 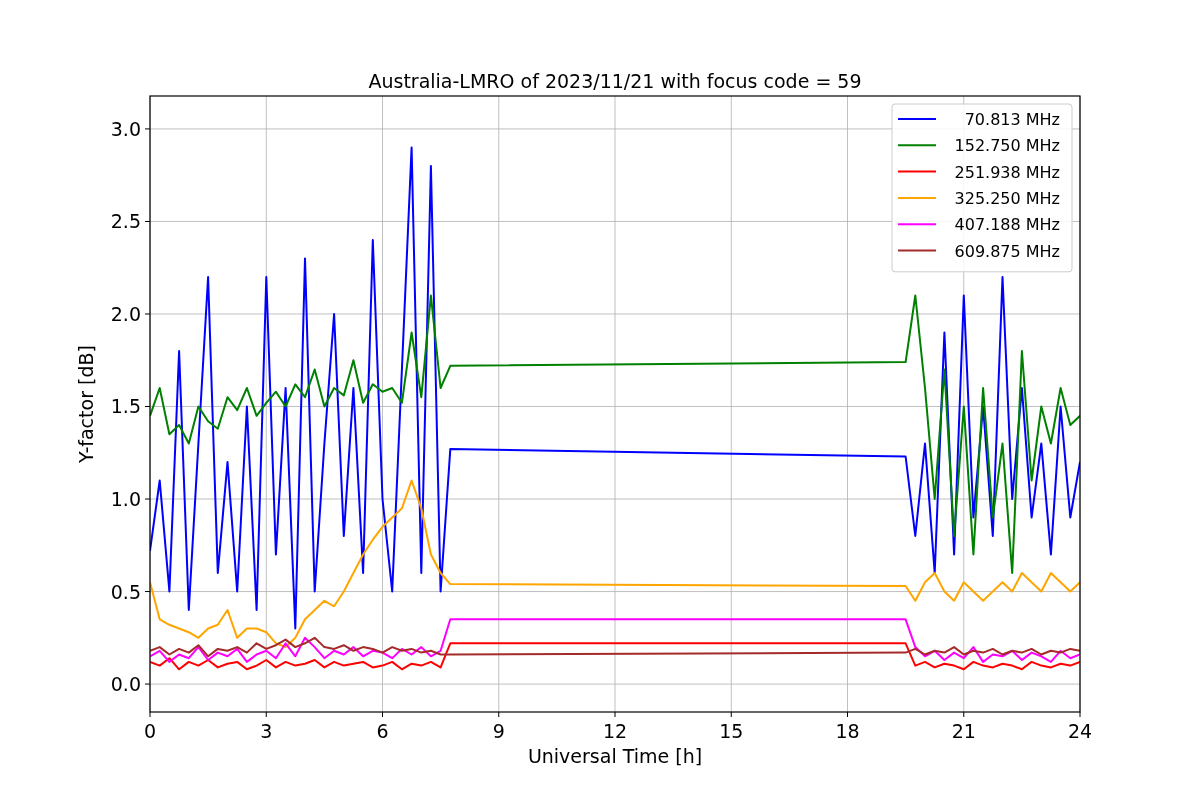 I want to click on x-tick-label: 21, so click(x=963, y=731).